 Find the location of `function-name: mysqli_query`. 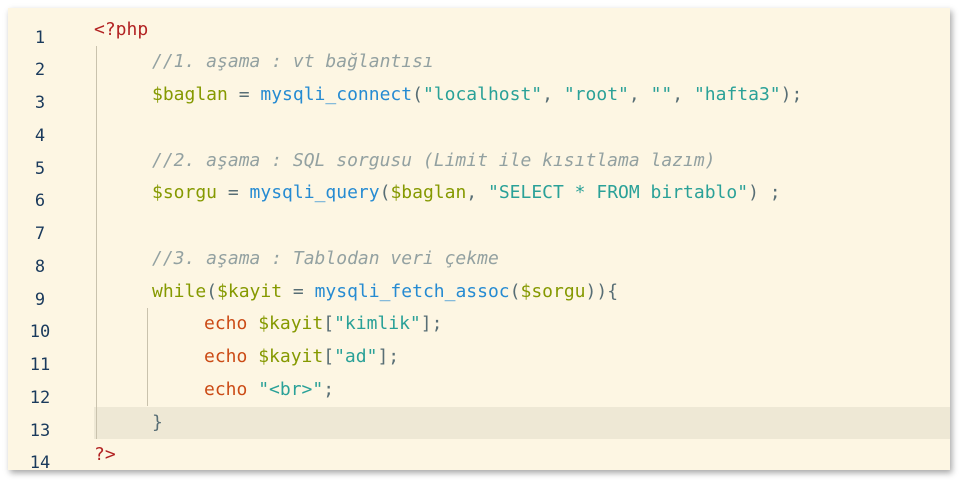

function-name: mysqli_query is located at coordinates (314, 192).